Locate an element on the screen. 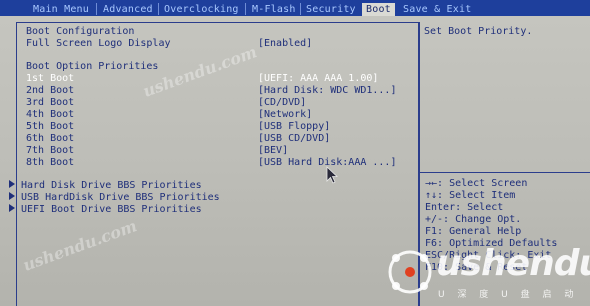  boot-option-5-value: [USB Floppy] is located at coordinates (294, 127).